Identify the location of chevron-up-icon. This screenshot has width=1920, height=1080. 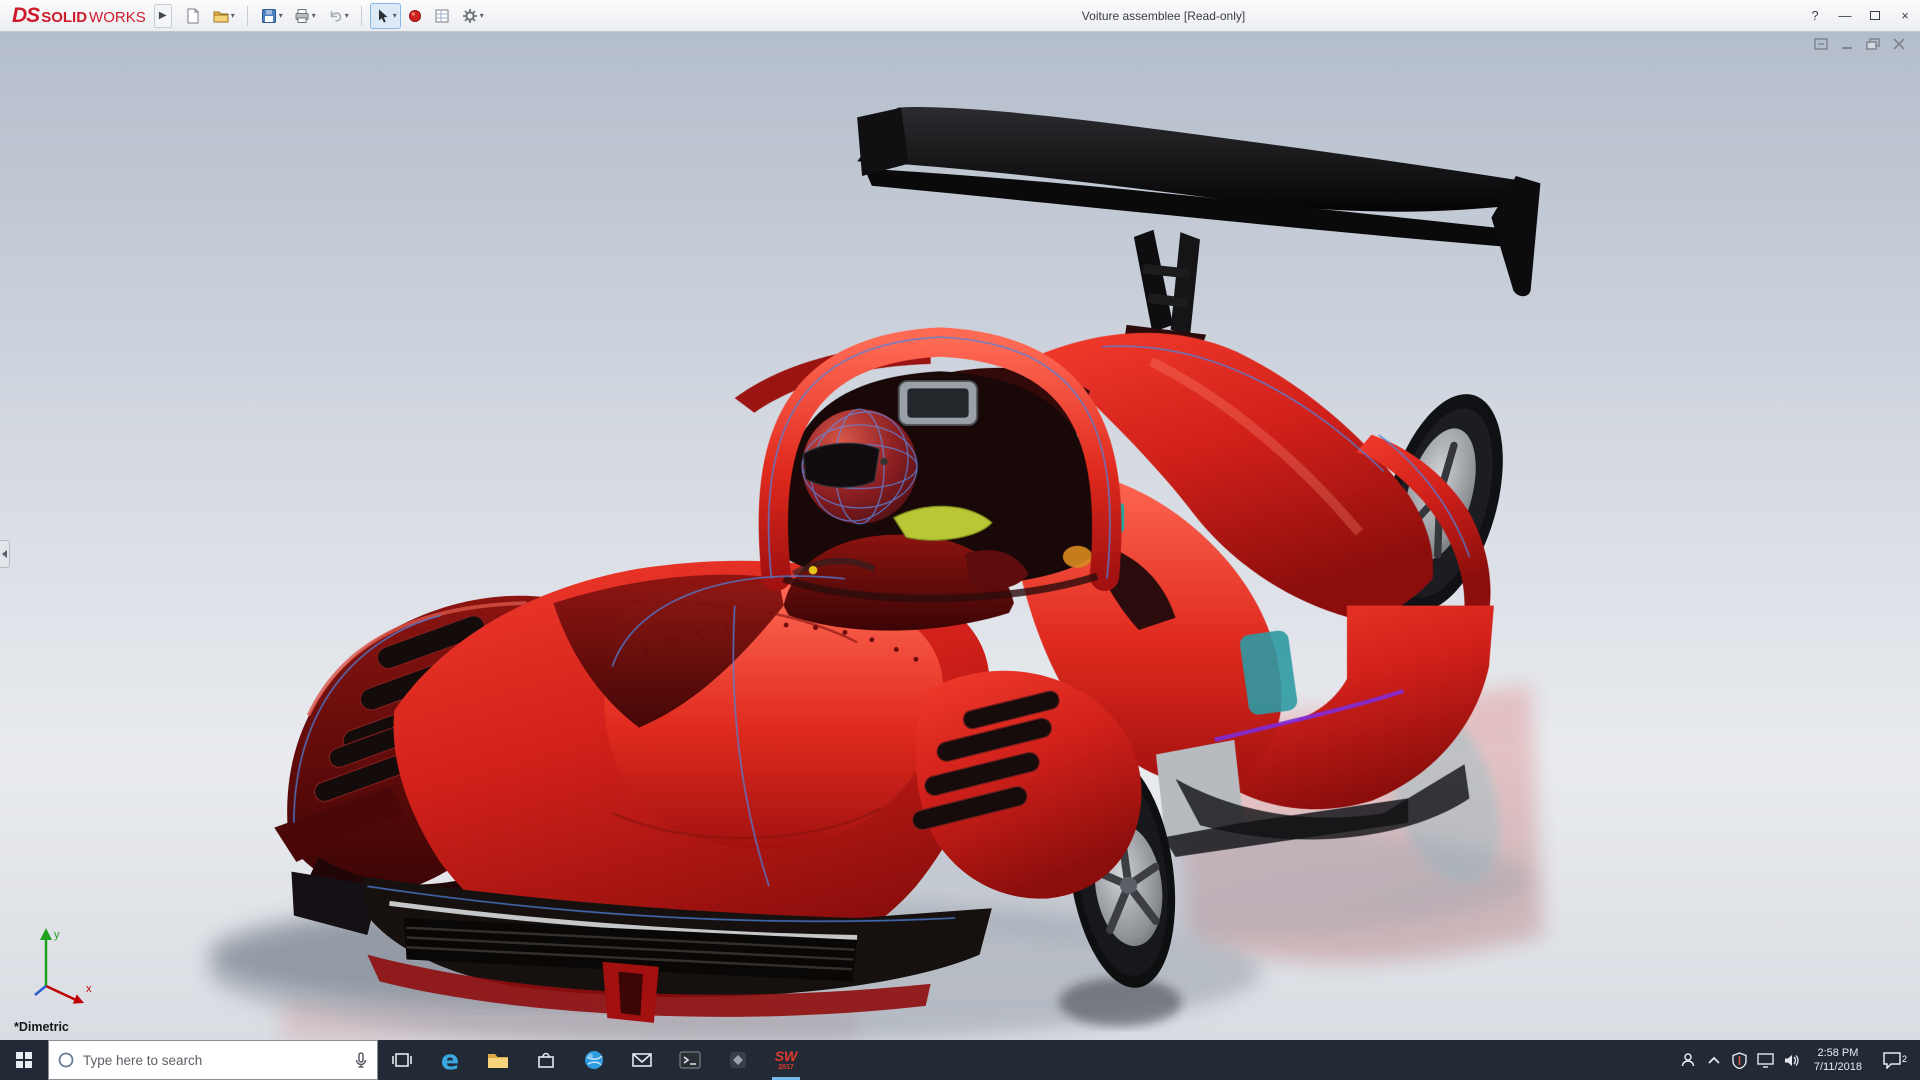
(1714, 1060).